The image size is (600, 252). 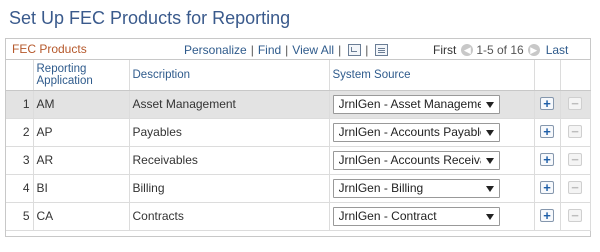 I want to click on zoom-icon, so click(x=355, y=50).